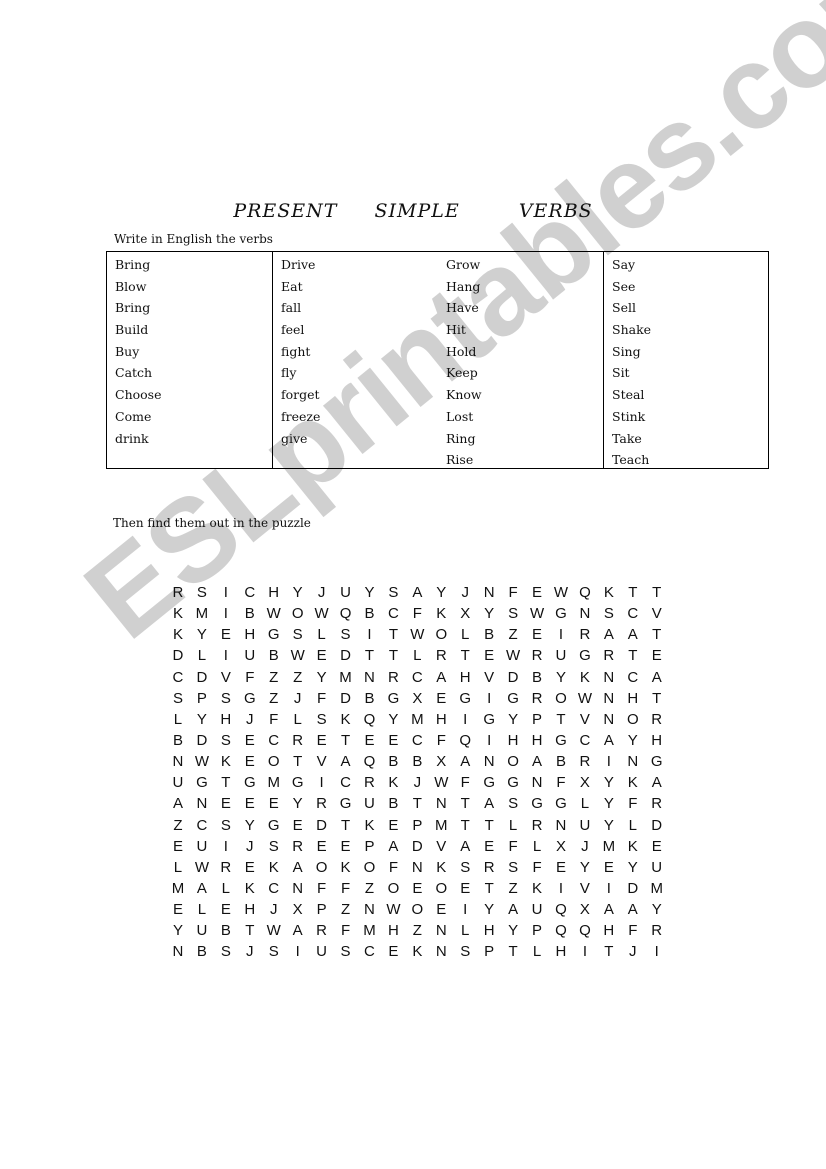  Describe the element at coordinates (202, 698) in the screenshot. I see `puzzle-letter: P` at that location.